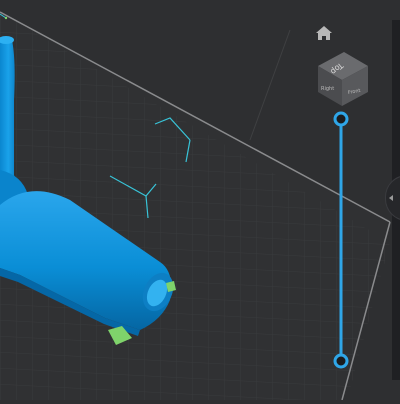 This screenshot has height=404, width=400. I want to click on layer-slider-upper-handle, so click(341, 119).